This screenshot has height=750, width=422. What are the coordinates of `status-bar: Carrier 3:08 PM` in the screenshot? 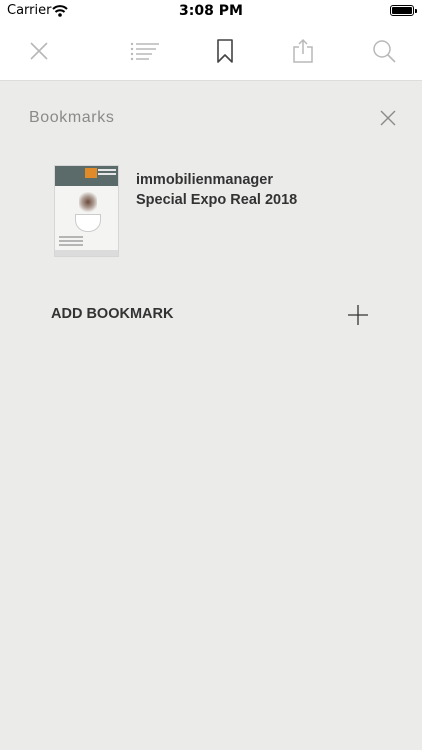 It's located at (211, 11).